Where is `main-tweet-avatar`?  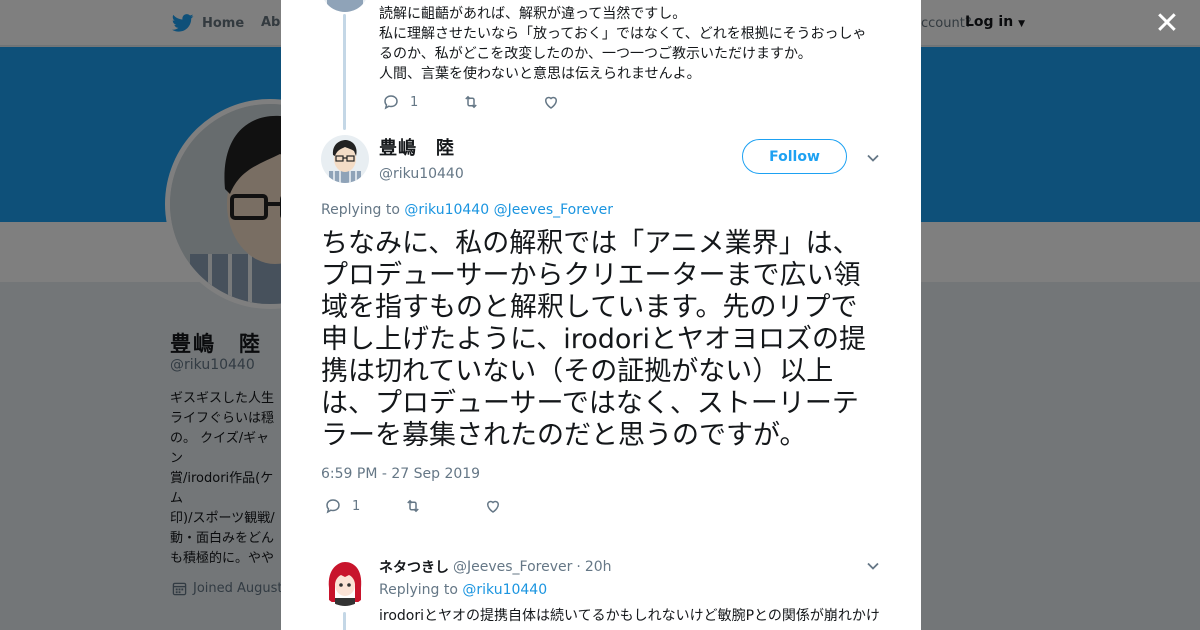
main-tweet-avatar is located at coordinates (345, 159).